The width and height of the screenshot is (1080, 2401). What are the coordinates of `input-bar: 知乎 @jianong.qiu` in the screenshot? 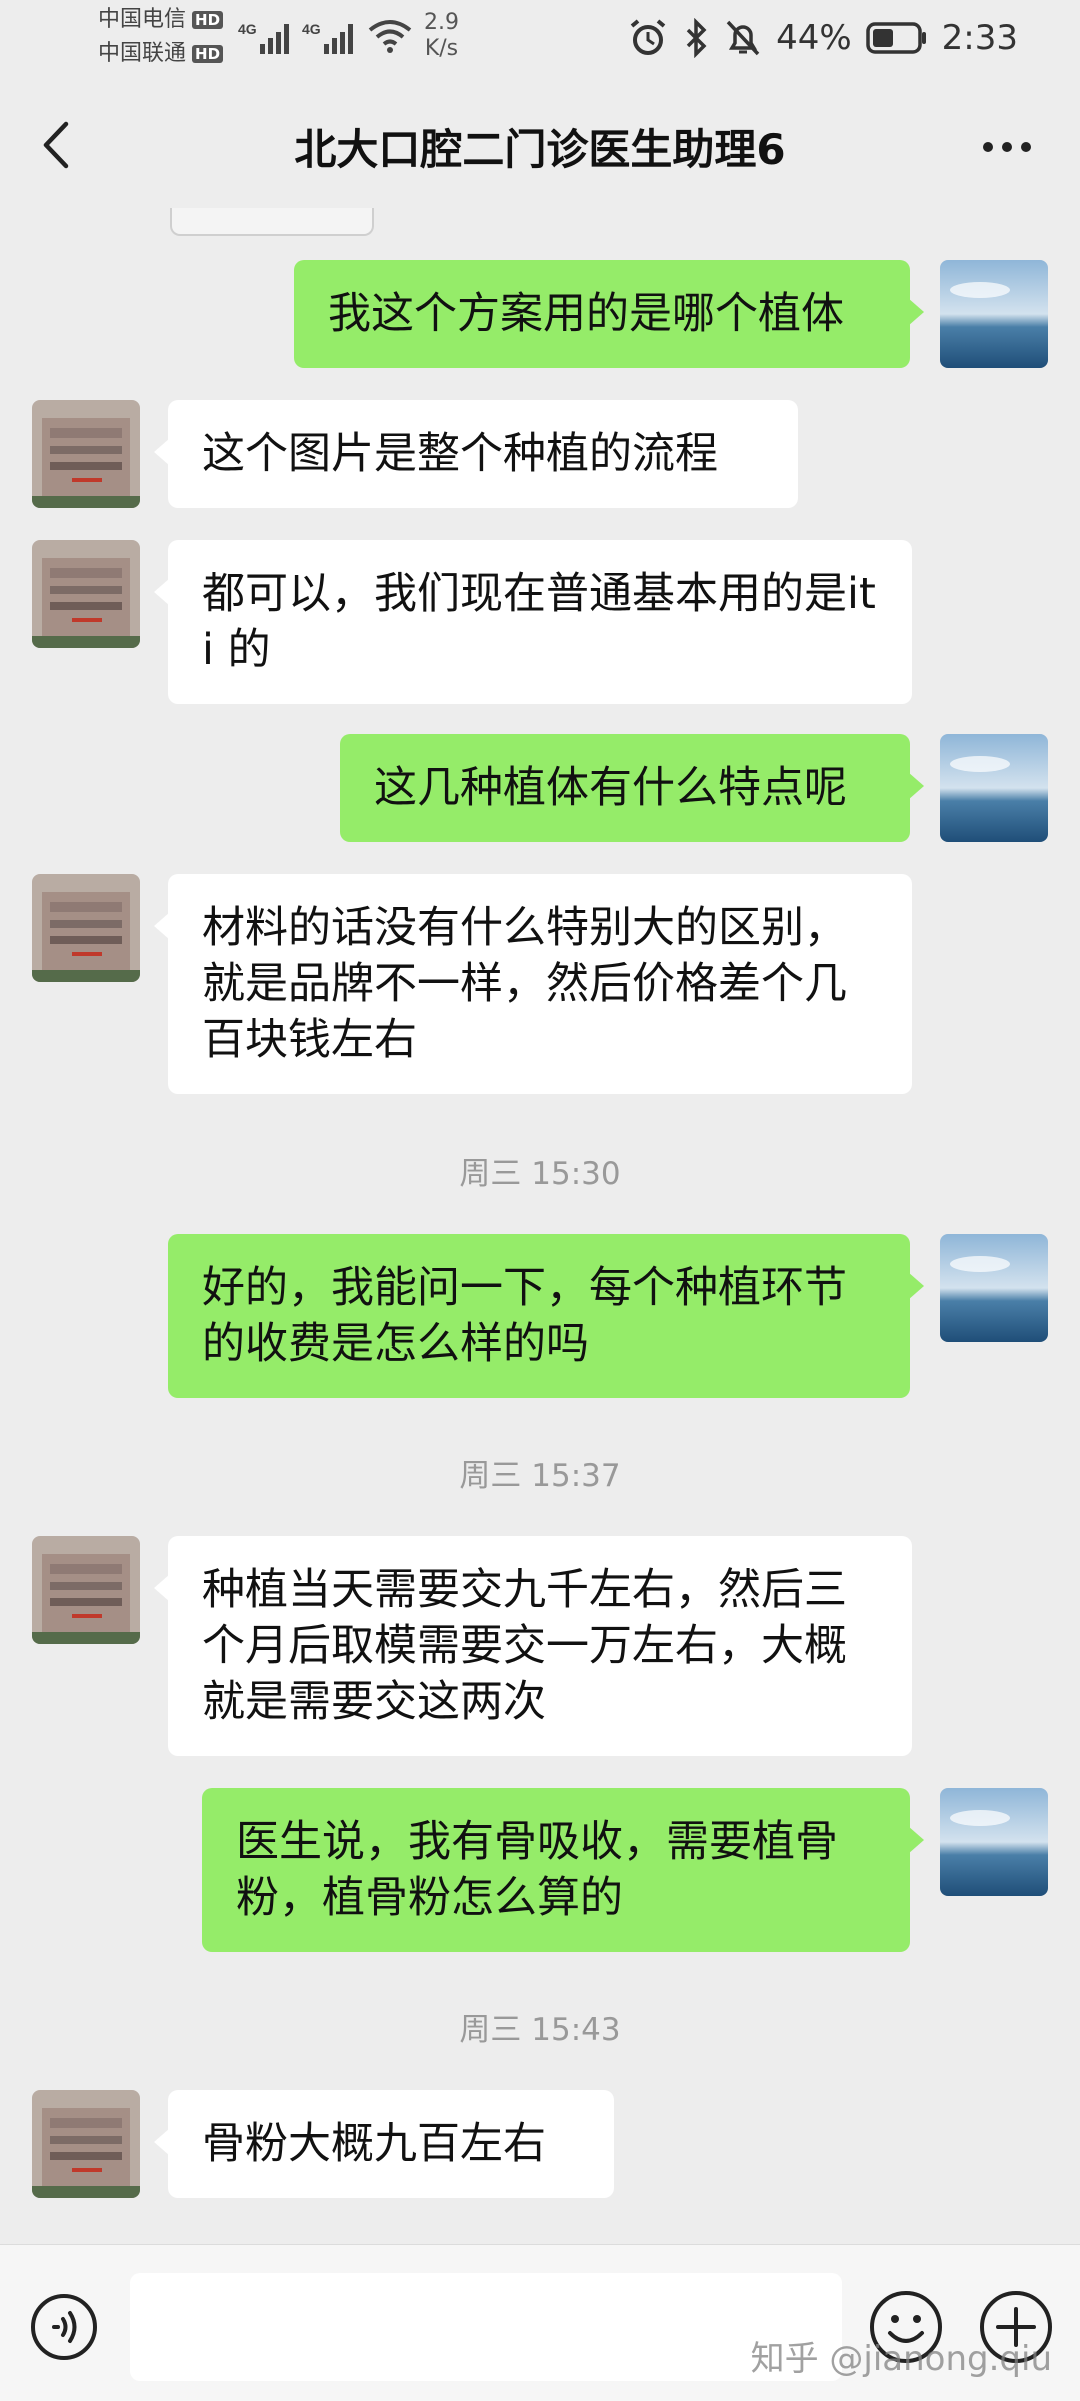 It's located at (540, 2322).